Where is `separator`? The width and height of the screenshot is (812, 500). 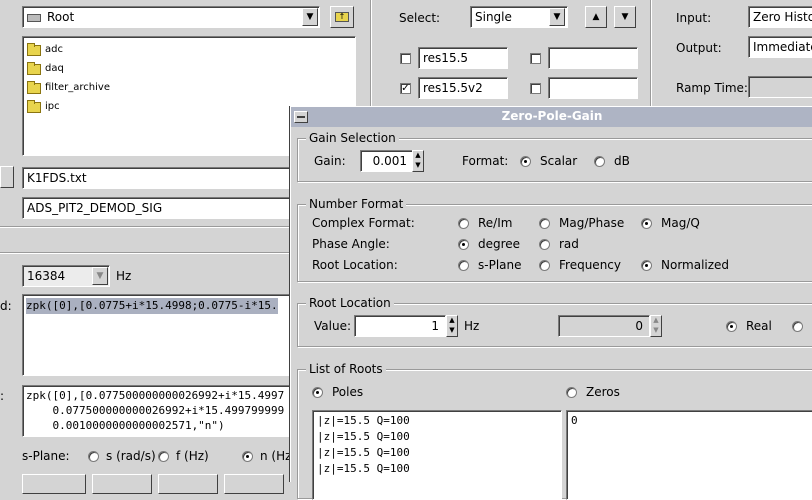
separator is located at coordinates (150, 227).